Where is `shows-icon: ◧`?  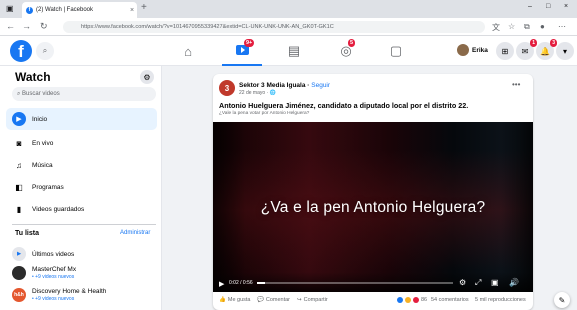 shows-icon: ◧ is located at coordinates (19, 187).